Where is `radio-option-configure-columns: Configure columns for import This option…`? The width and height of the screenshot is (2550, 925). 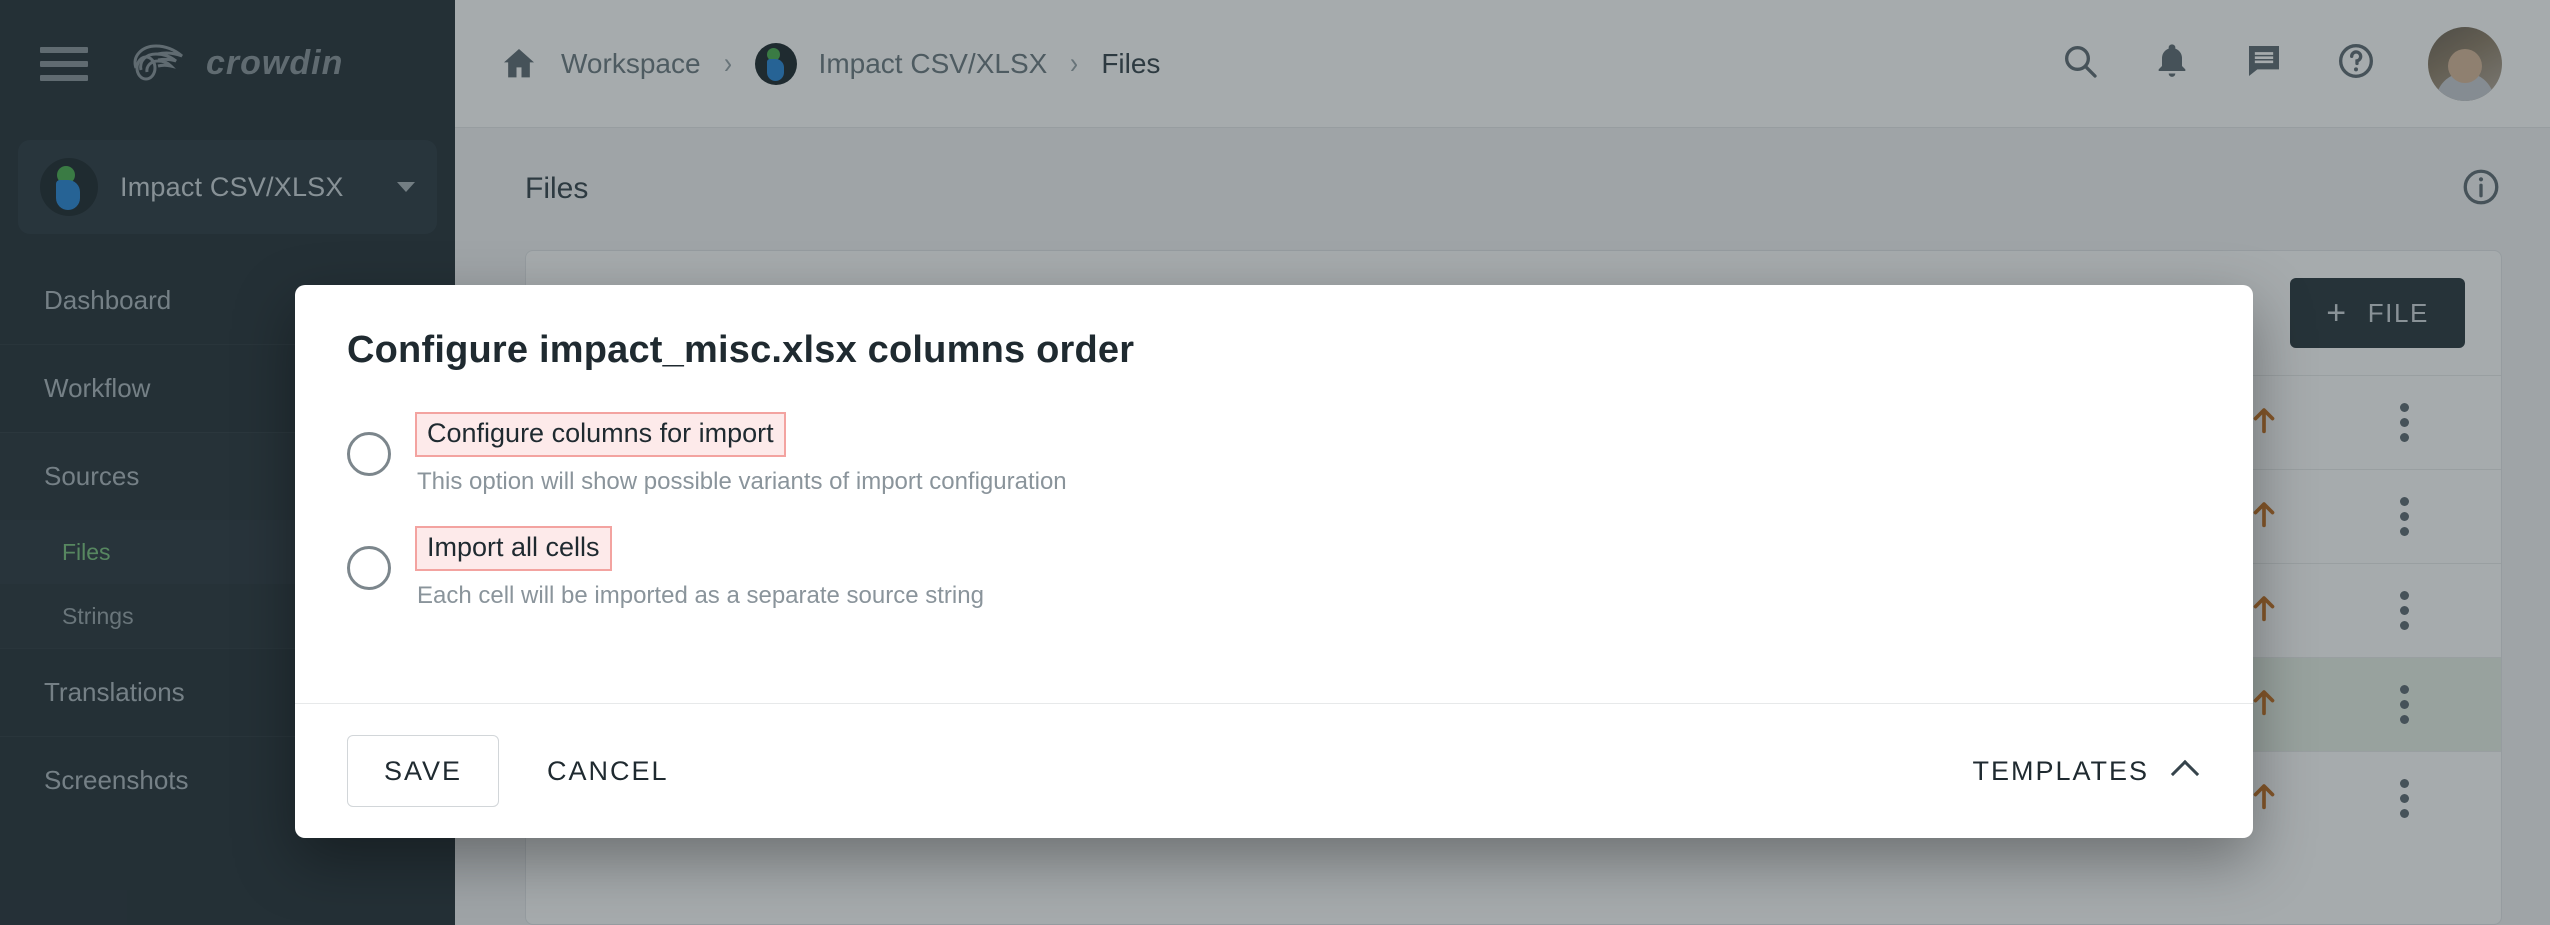
radio-option-configure-columns: Configure columns for import This option… is located at coordinates (1274, 453).